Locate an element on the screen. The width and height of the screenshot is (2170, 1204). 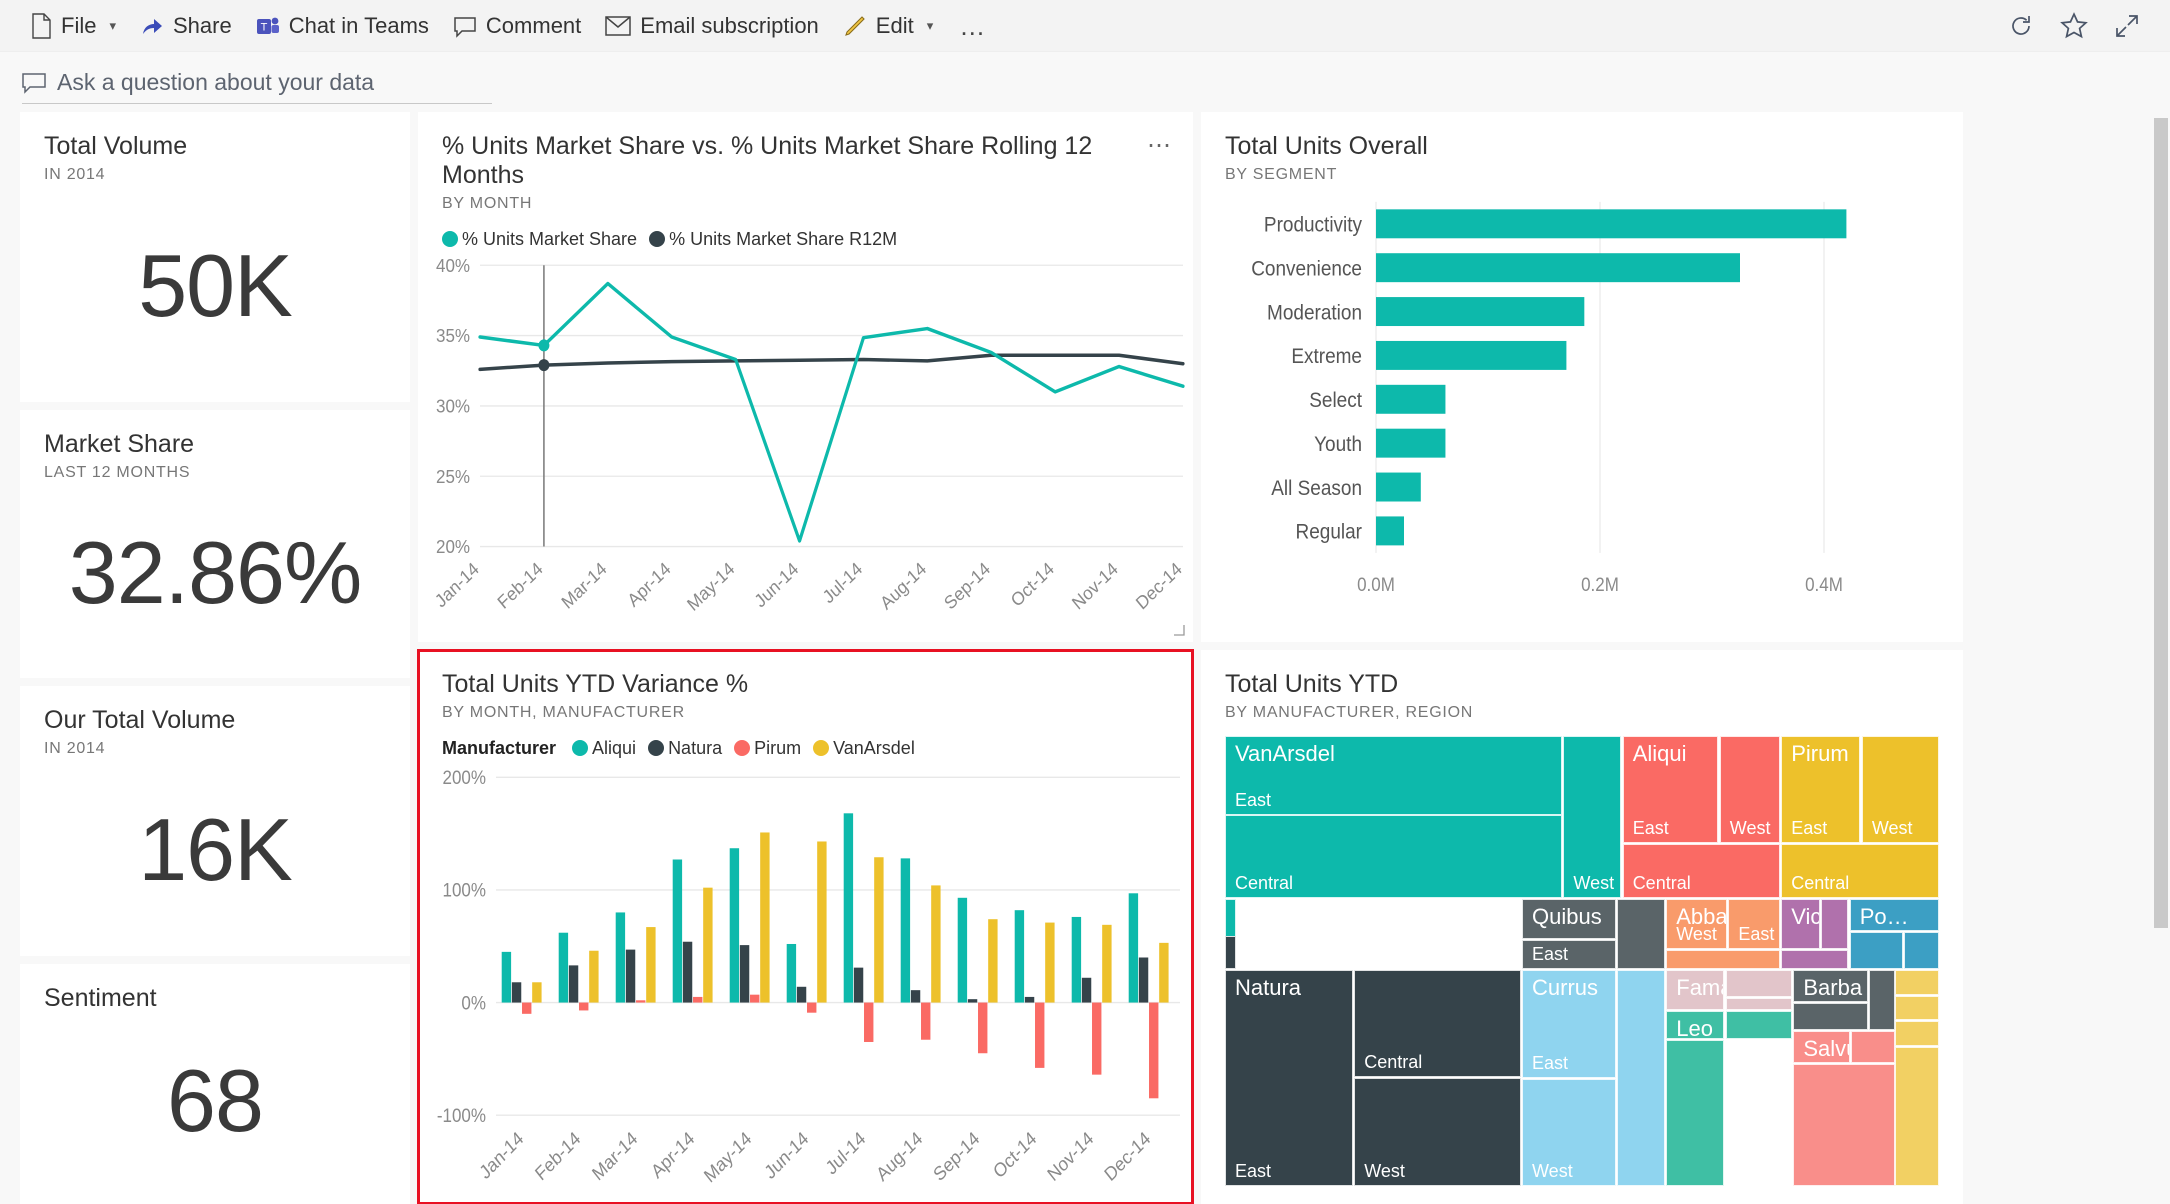
toolbar-item-share: Share is located at coordinates (186, 26).